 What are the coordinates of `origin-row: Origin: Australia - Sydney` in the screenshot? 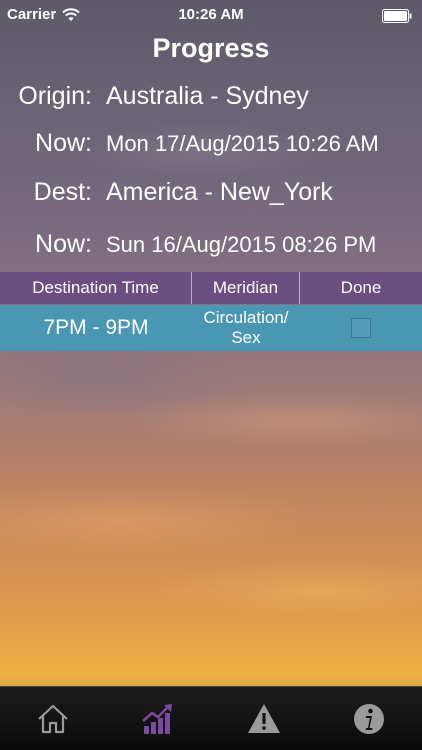 It's located at (211, 102).